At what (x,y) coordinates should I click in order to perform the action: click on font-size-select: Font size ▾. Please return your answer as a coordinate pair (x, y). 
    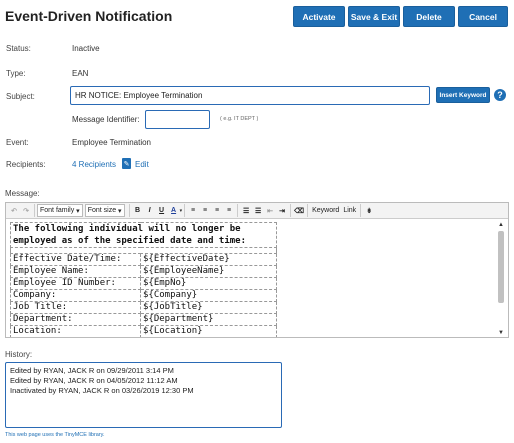
    Looking at the image, I should click on (104, 210).